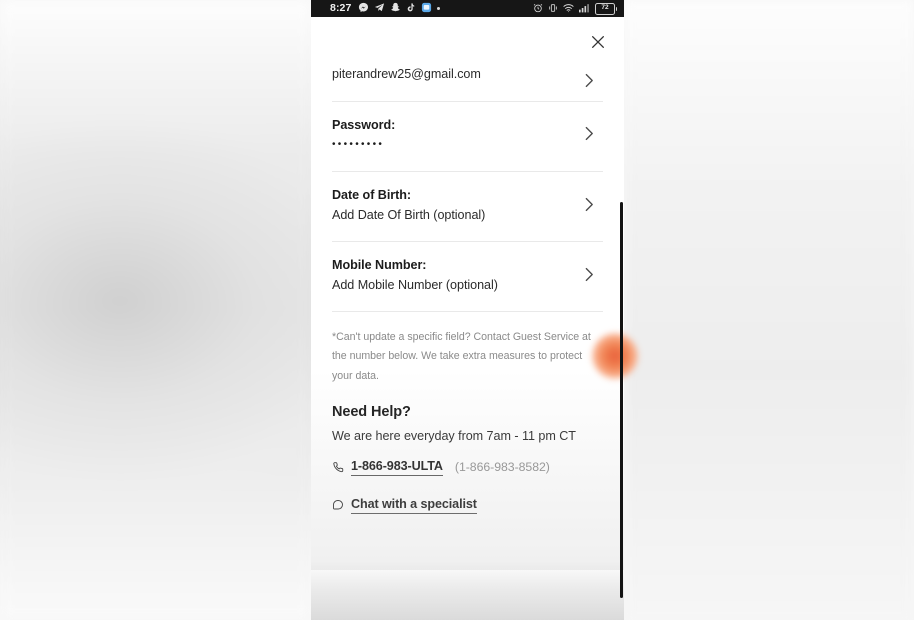  What do you see at coordinates (379, 265) in the screenshot?
I see `mobile-number-label: Mobile Number:` at bounding box center [379, 265].